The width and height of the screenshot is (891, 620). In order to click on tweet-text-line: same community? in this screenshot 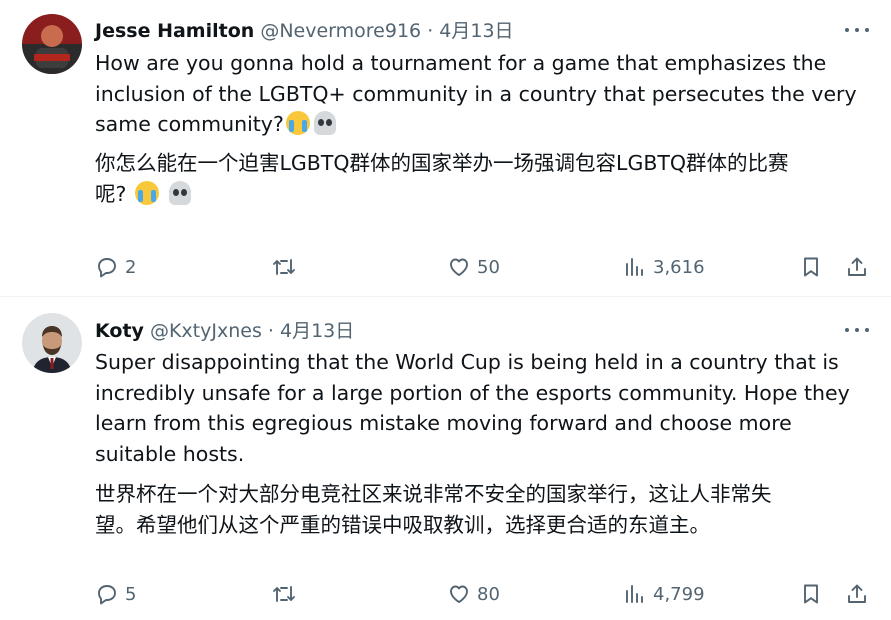, I will do `click(189, 124)`.